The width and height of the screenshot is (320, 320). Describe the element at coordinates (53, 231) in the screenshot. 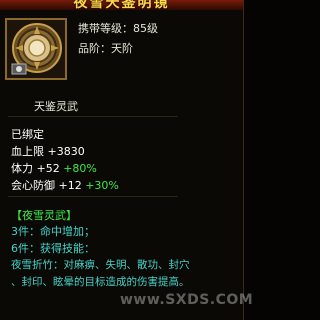

I see `set-bonus-3: 3件：命中增加；` at that location.